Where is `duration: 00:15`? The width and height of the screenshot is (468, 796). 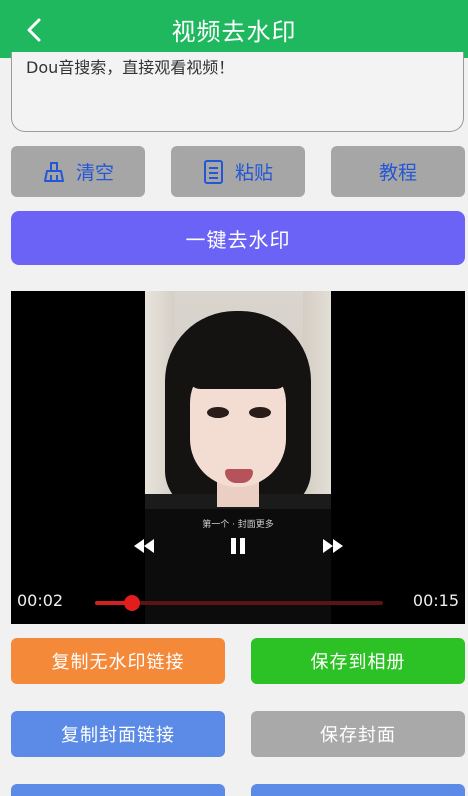
duration: 00:15 is located at coordinates (435, 600).